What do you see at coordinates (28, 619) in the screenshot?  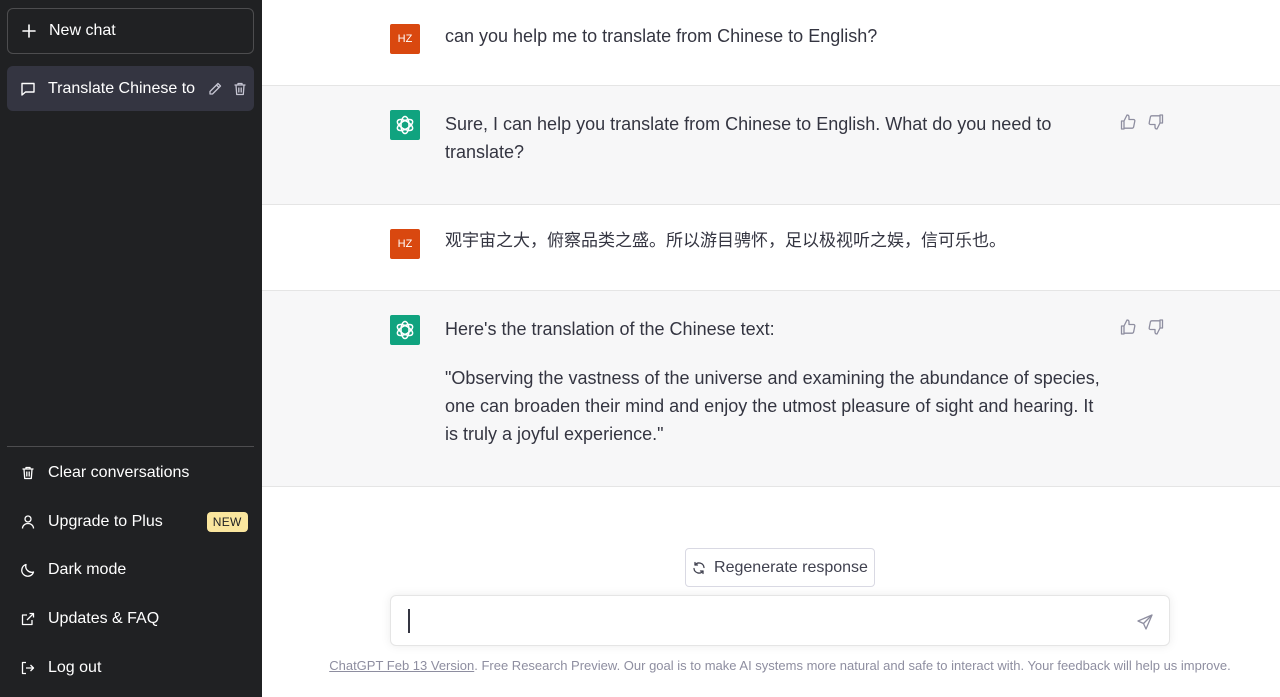 I see `external-link-icon` at bounding box center [28, 619].